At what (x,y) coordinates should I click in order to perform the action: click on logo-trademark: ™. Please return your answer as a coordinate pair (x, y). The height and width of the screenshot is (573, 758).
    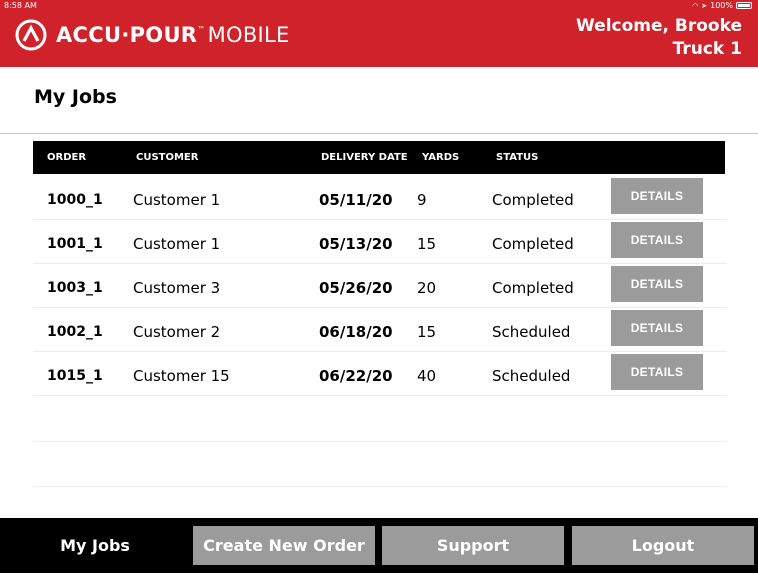
    Looking at the image, I should click on (201, 29).